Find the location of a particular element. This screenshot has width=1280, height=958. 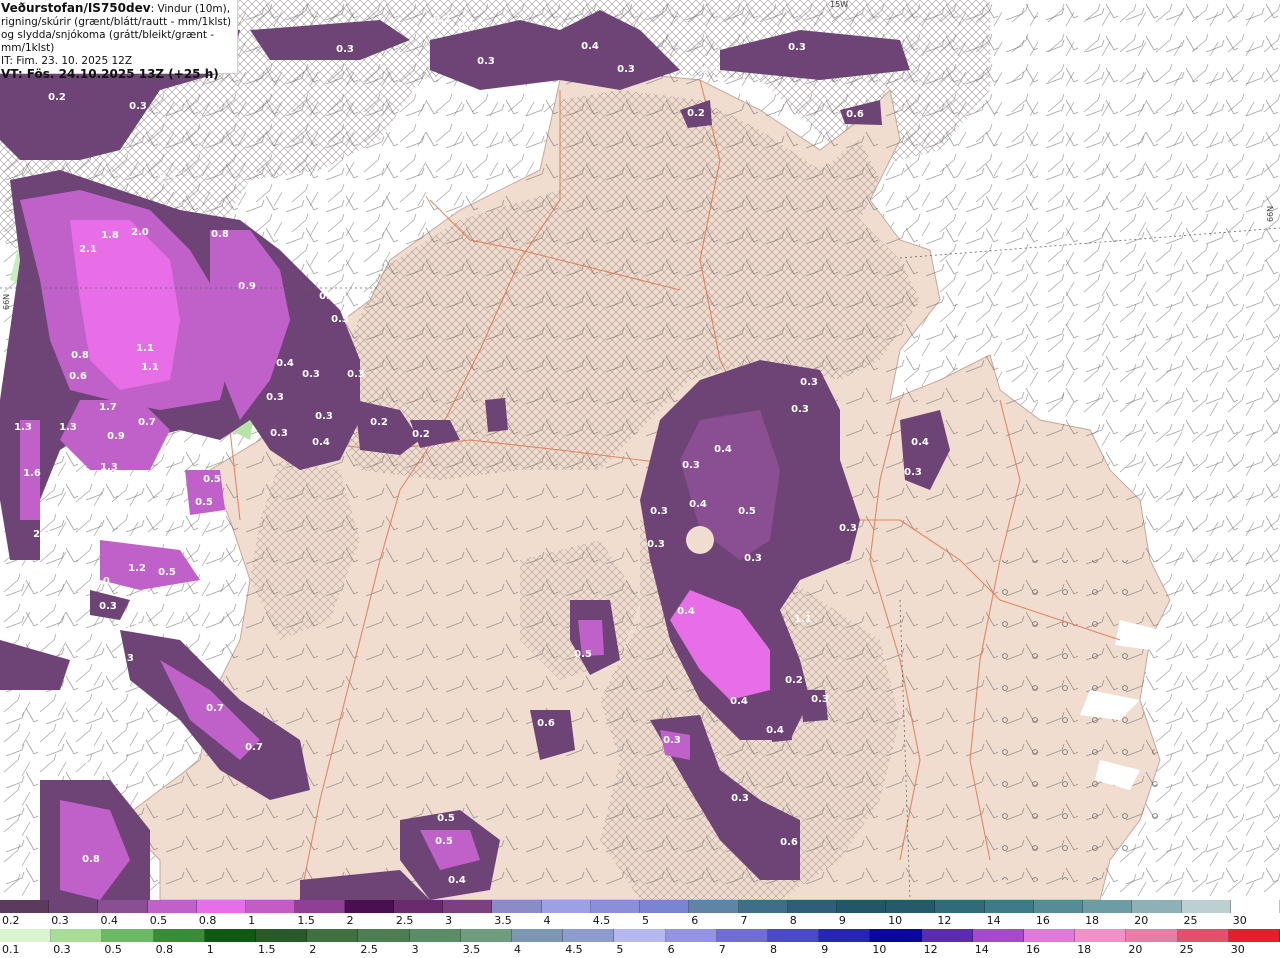

legend-label: 12 is located at coordinates (930, 949).